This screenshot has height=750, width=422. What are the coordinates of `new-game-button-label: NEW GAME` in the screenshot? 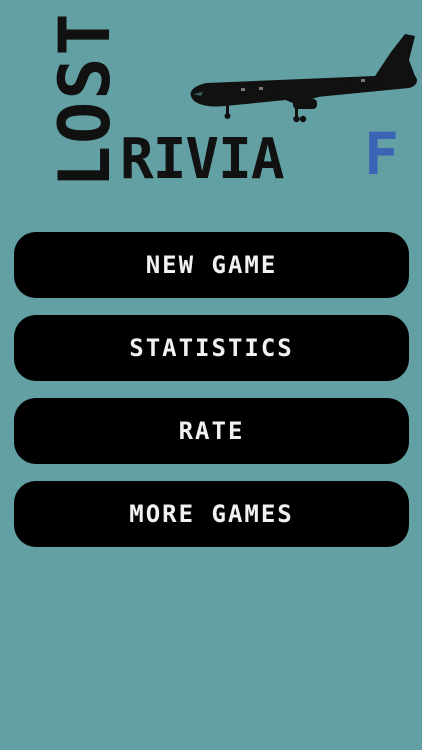 It's located at (211, 265).